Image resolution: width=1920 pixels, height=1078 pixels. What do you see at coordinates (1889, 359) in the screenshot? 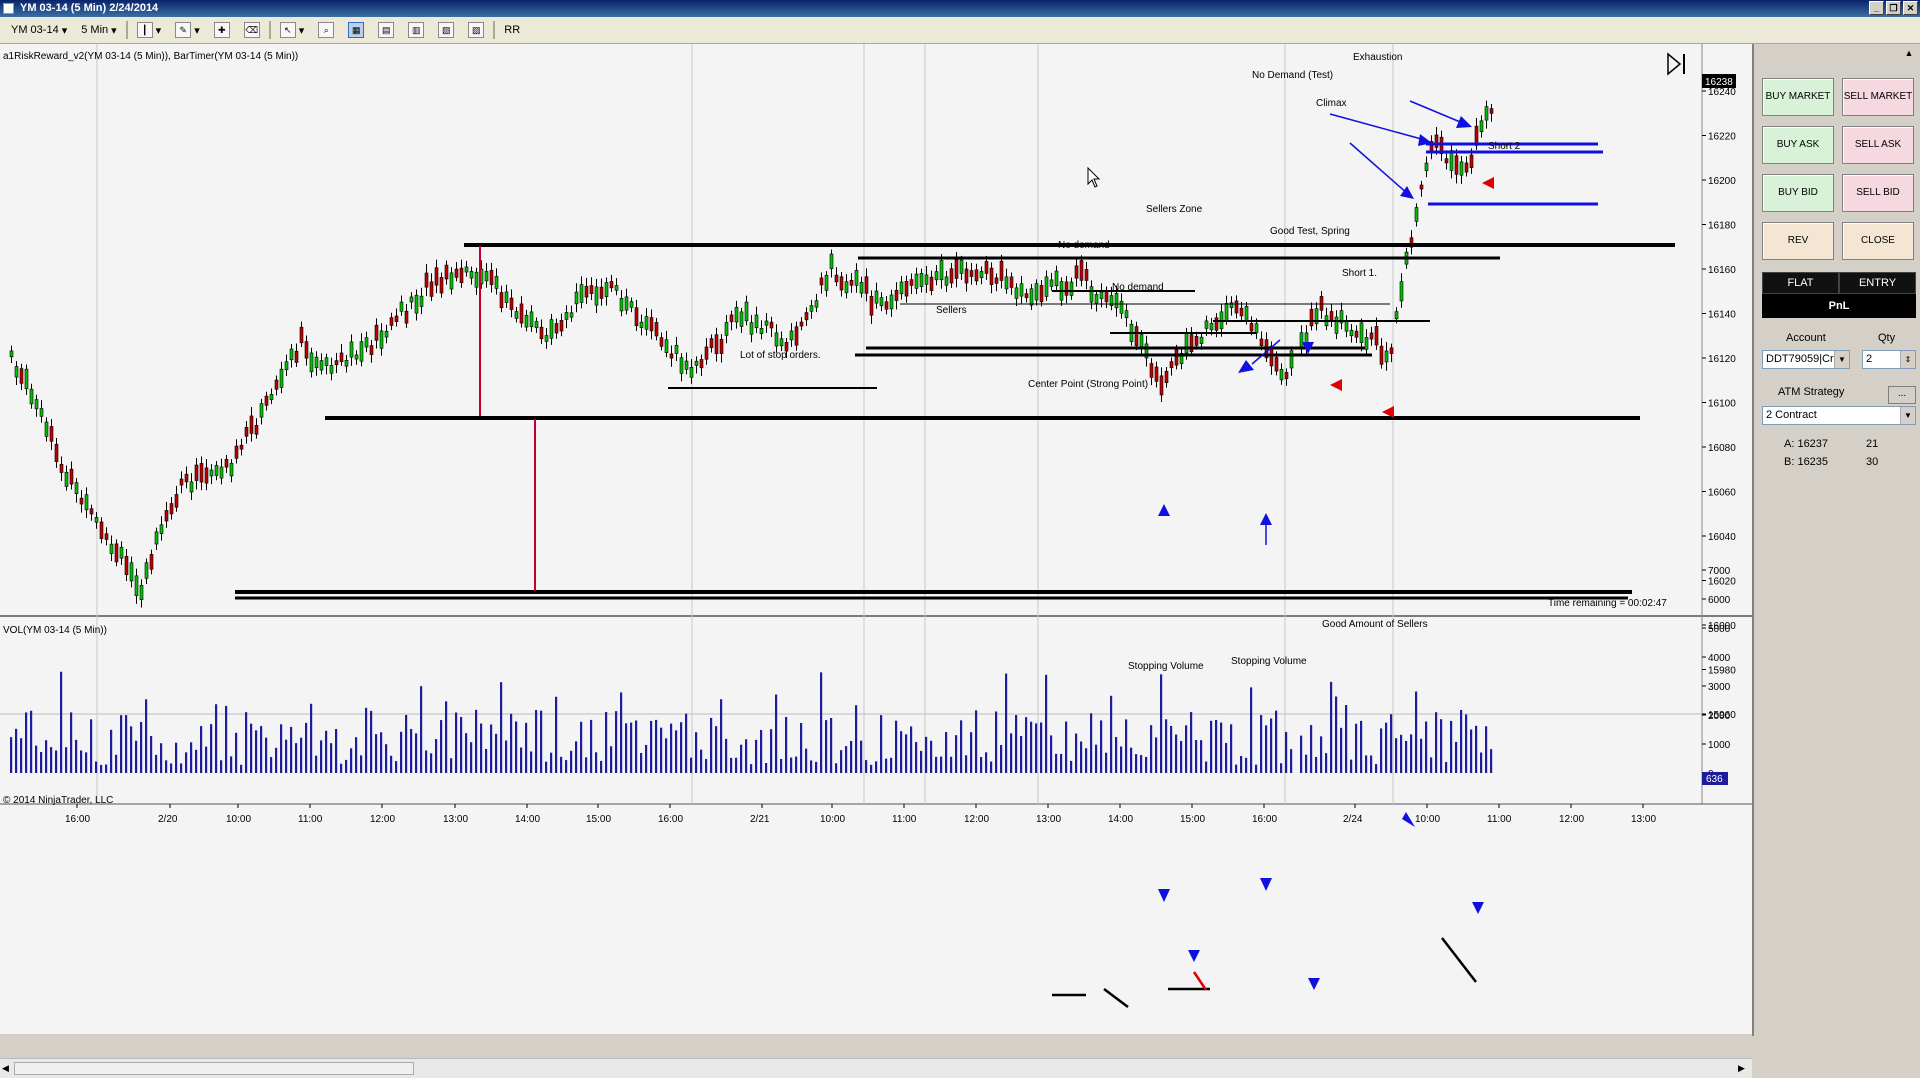
I see `qty-stepper: 2 ⇕` at bounding box center [1889, 359].